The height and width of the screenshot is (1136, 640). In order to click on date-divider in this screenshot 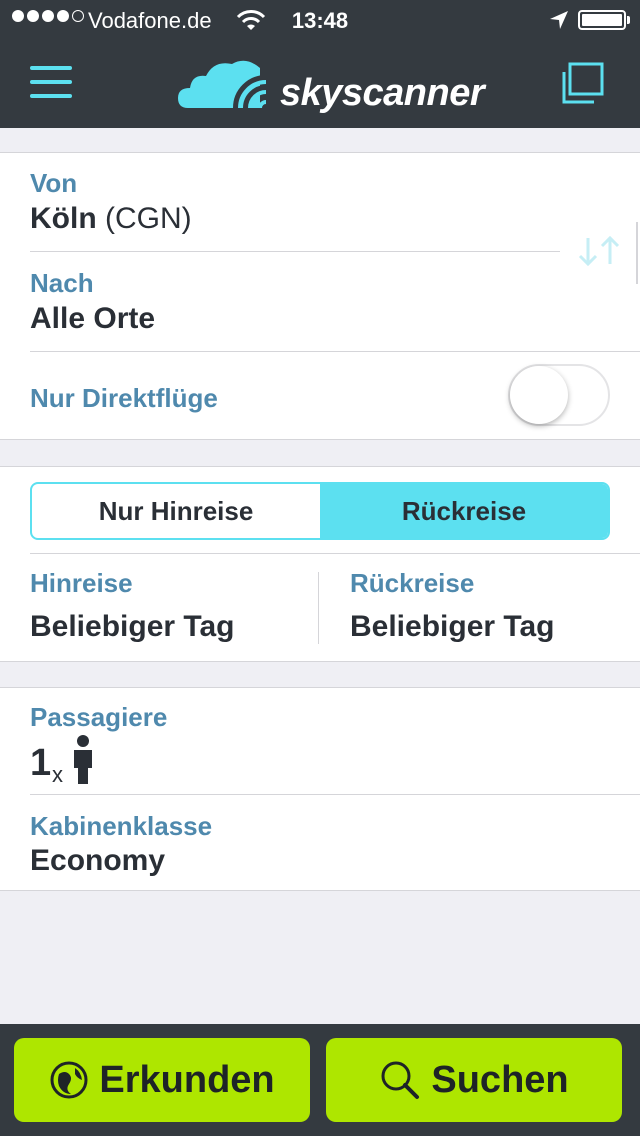, I will do `click(318, 608)`.